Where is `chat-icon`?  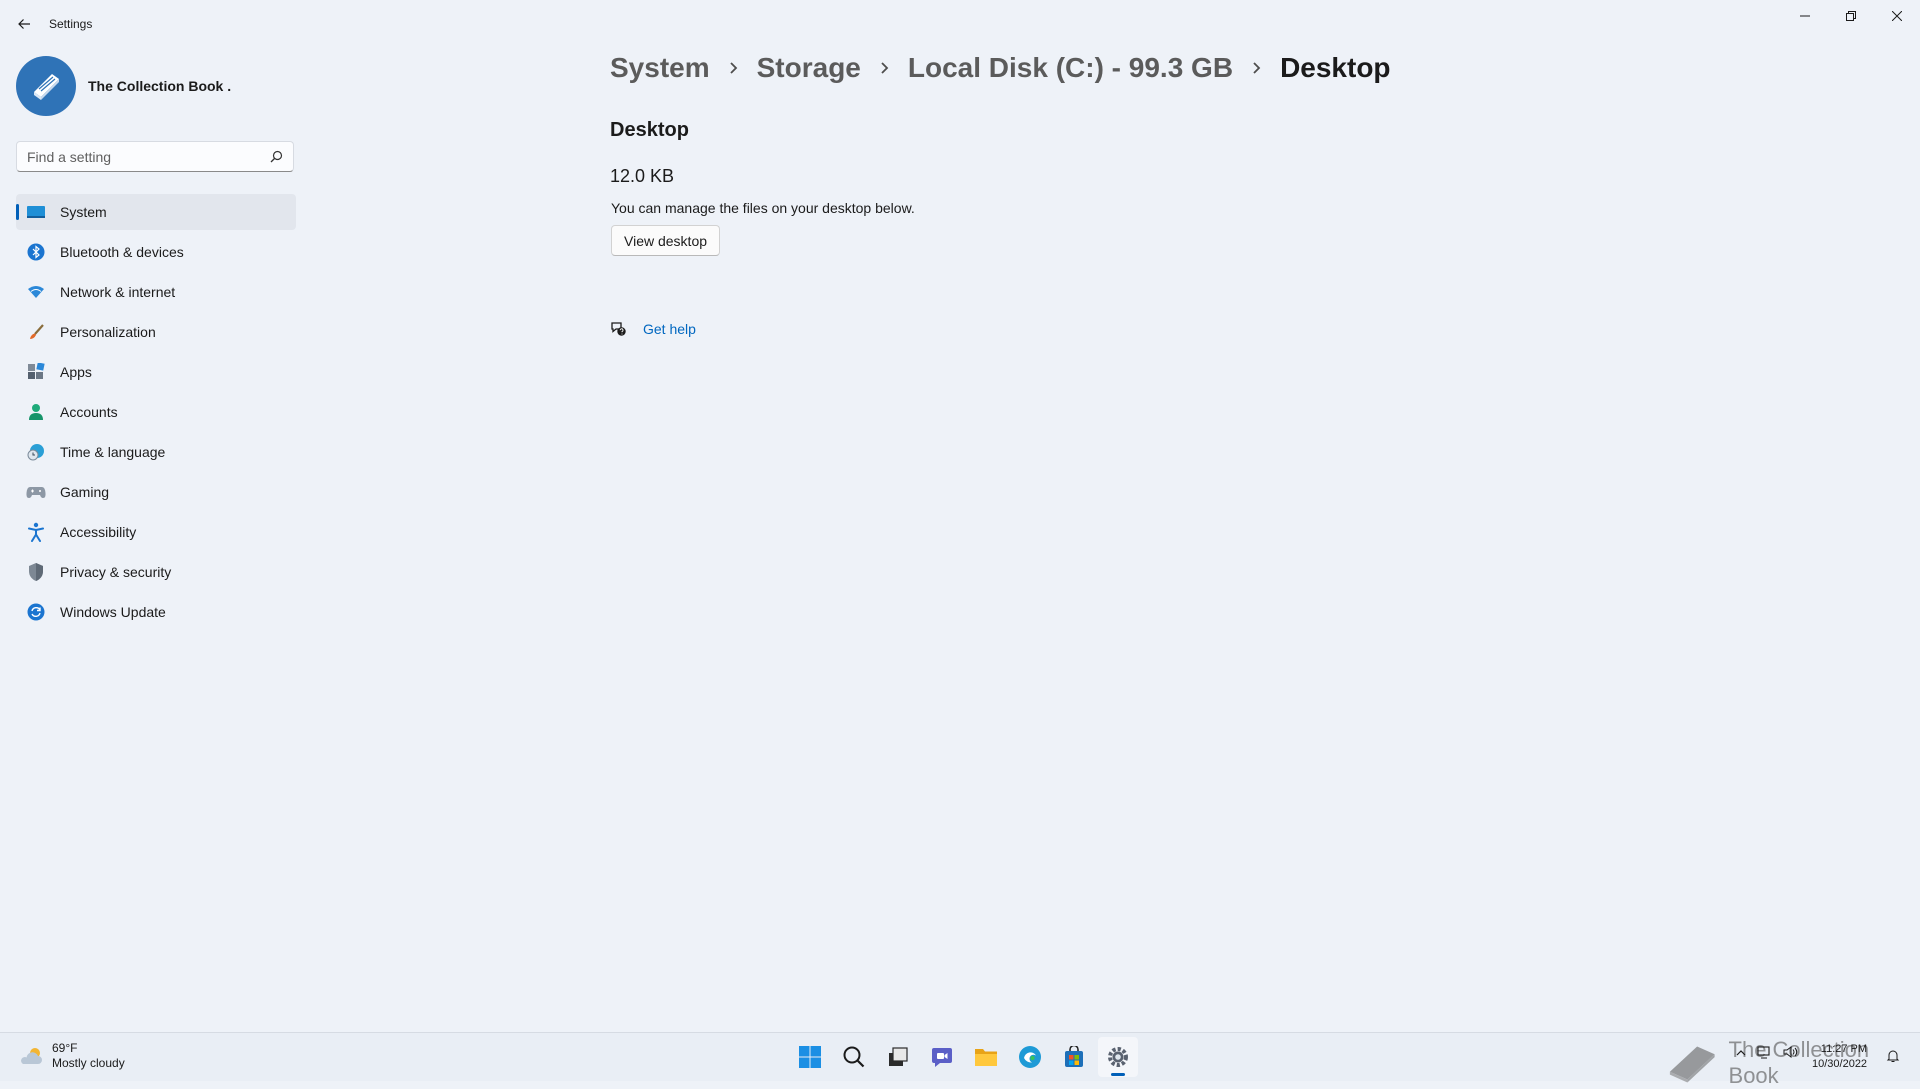 chat-icon is located at coordinates (942, 1057).